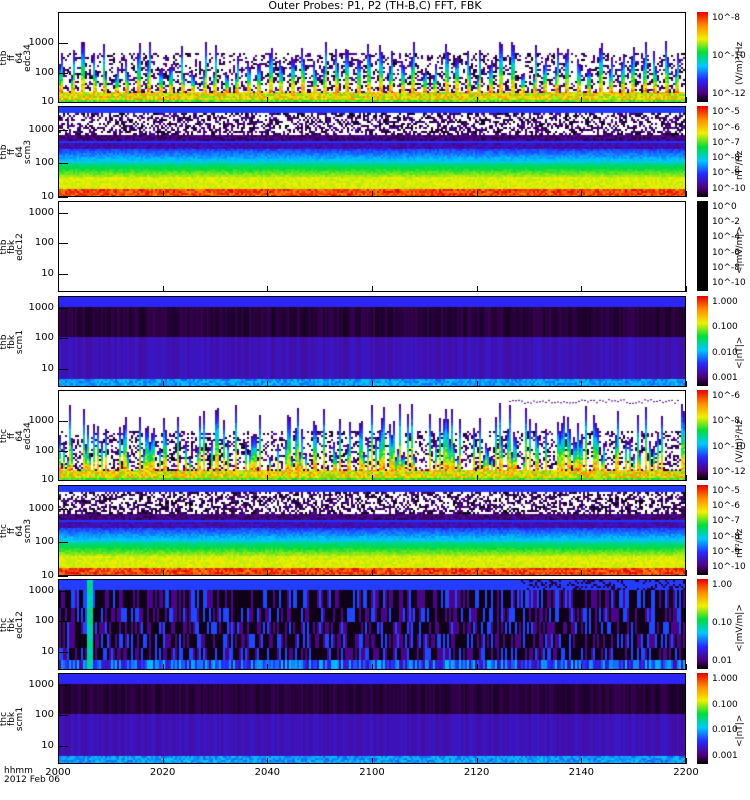 This screenshot has height=800, width=750. Describe the element at coordinates (372, 246) in the screenshot. I see `spectrogram-panel-thb-fbk-edc12` at that location.